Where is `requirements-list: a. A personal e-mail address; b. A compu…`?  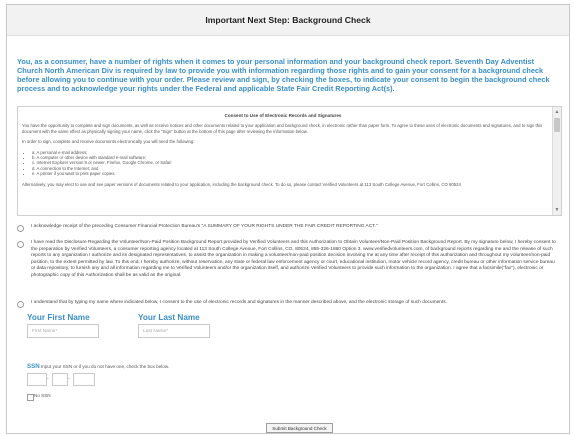 requirements-list: a. A personal e-mail address; b. A compu… is located at coordinates (288, 163).